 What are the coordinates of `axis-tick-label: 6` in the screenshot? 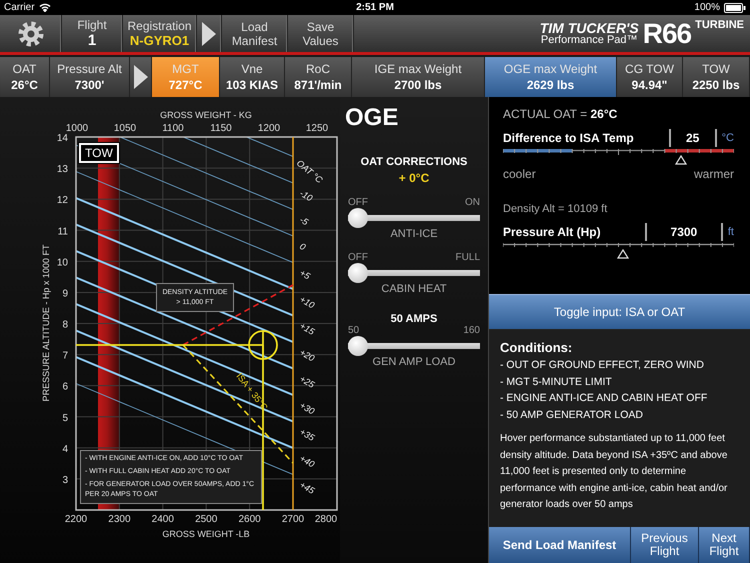 It's located at (65, 387).